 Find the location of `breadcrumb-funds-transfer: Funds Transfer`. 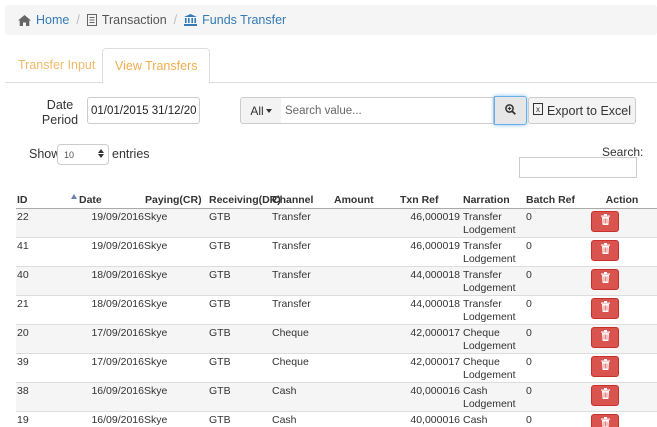

breadcrumb-funds-transfer: Funds Transfer is located at coordinates (235, 20).